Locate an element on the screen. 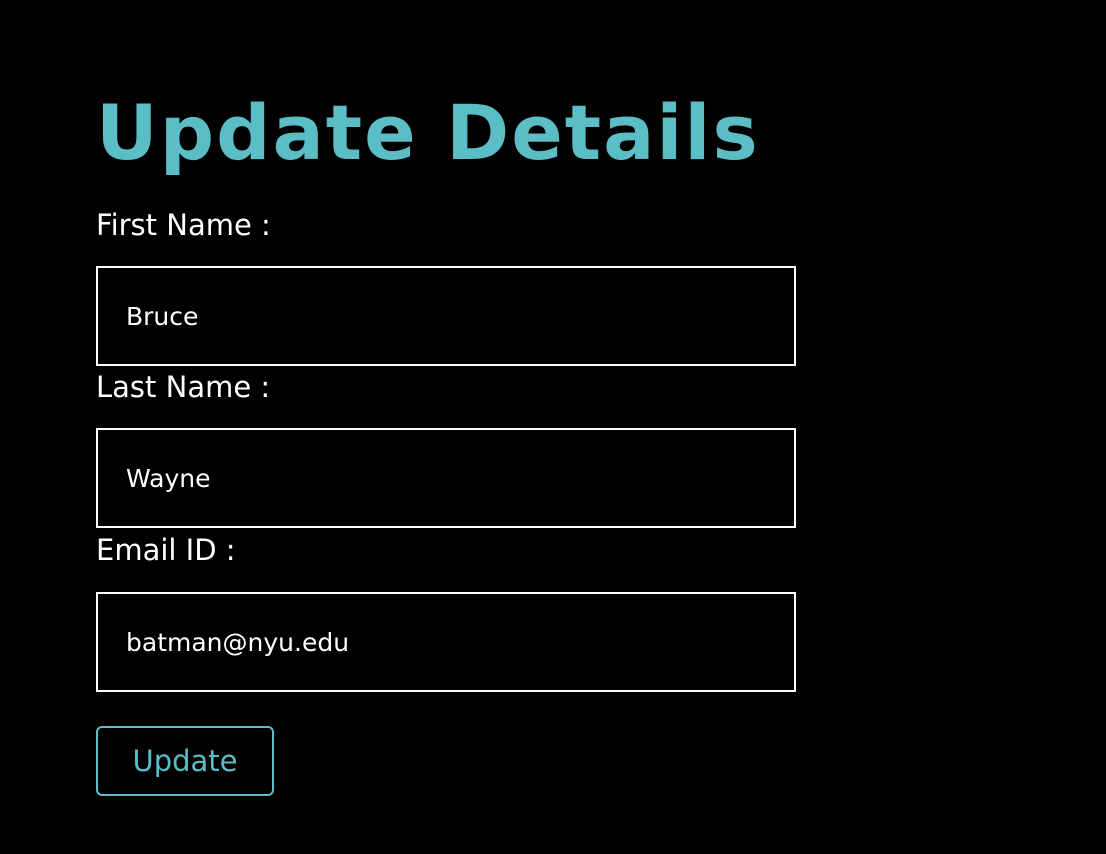 This screenshot has height=854, width=1106. email-input is located at coordinates (446, 642).